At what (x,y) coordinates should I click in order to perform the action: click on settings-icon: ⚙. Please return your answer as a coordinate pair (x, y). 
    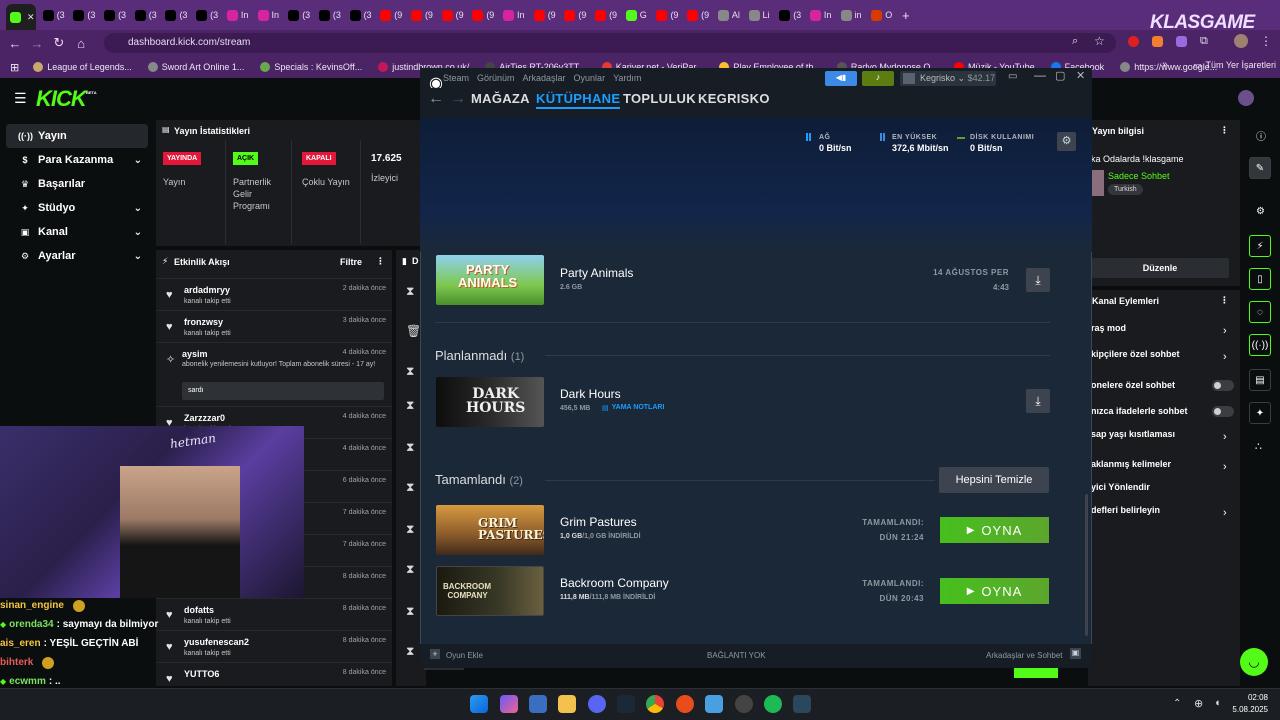
    Looking at the image, I should click on (1260, 211).